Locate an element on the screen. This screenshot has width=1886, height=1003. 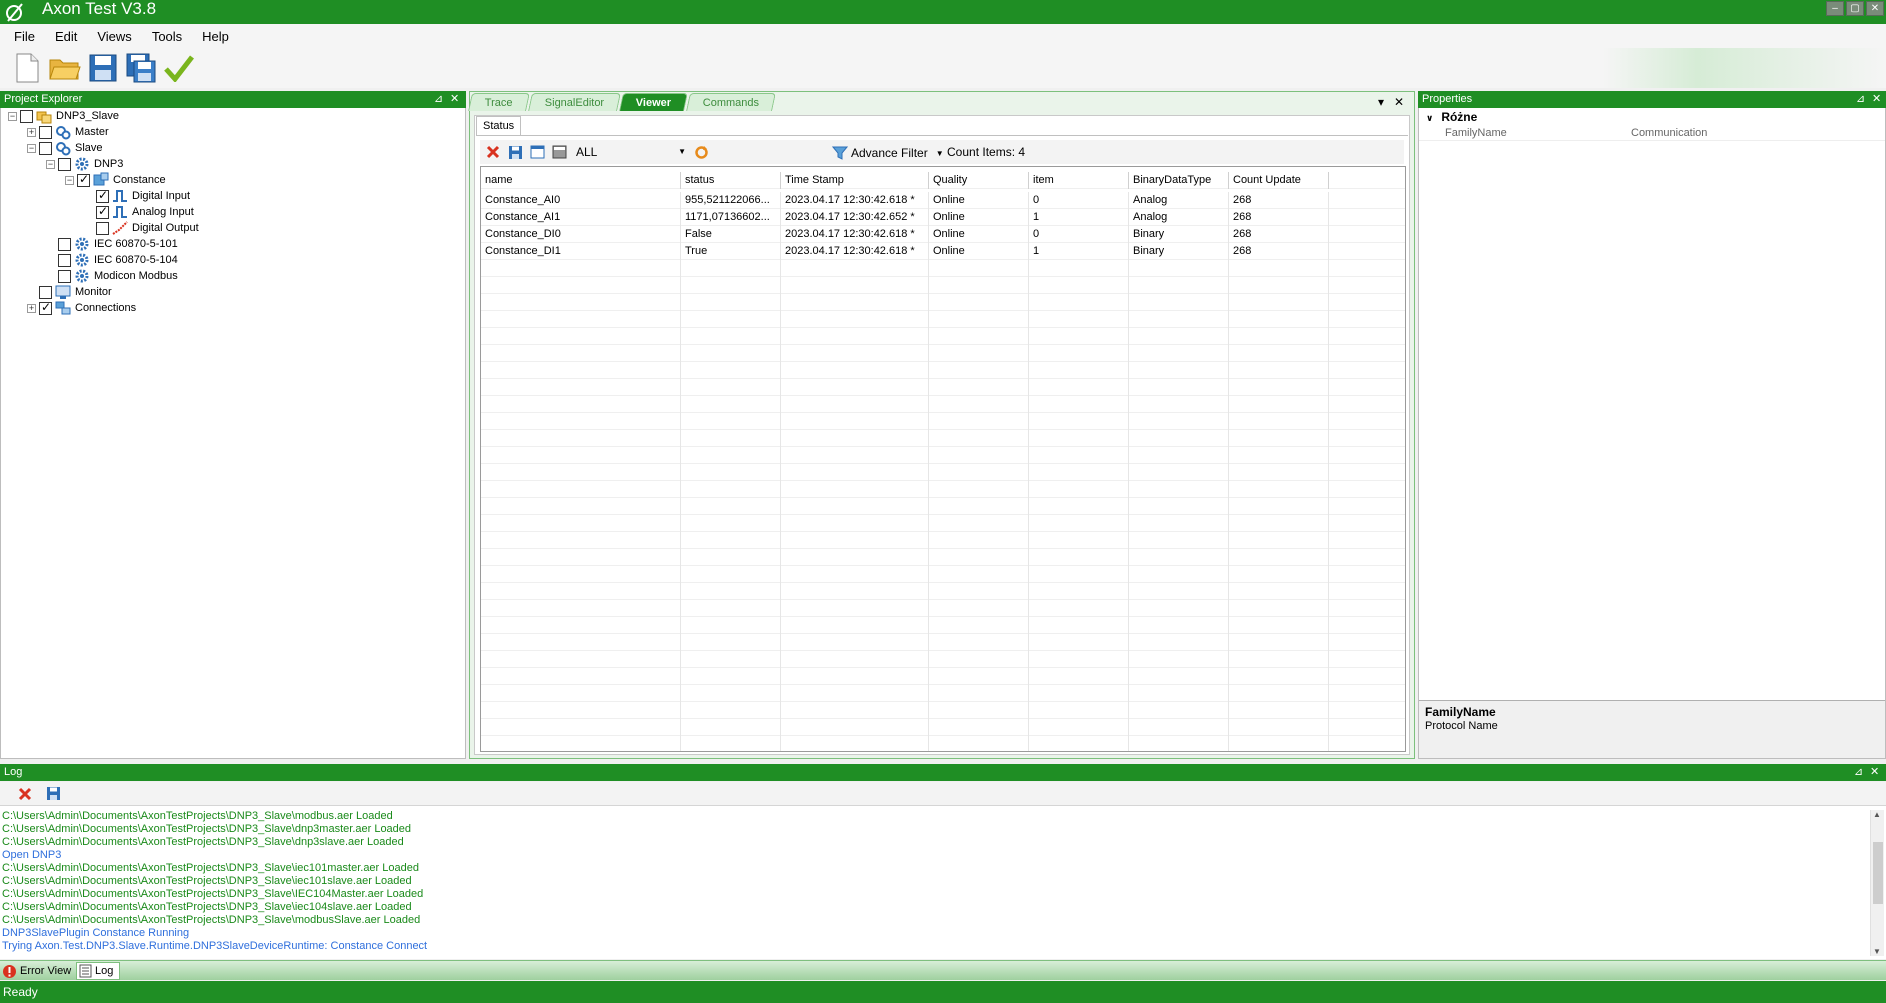
tree-item: + Master is located at coordinates (68, 132).